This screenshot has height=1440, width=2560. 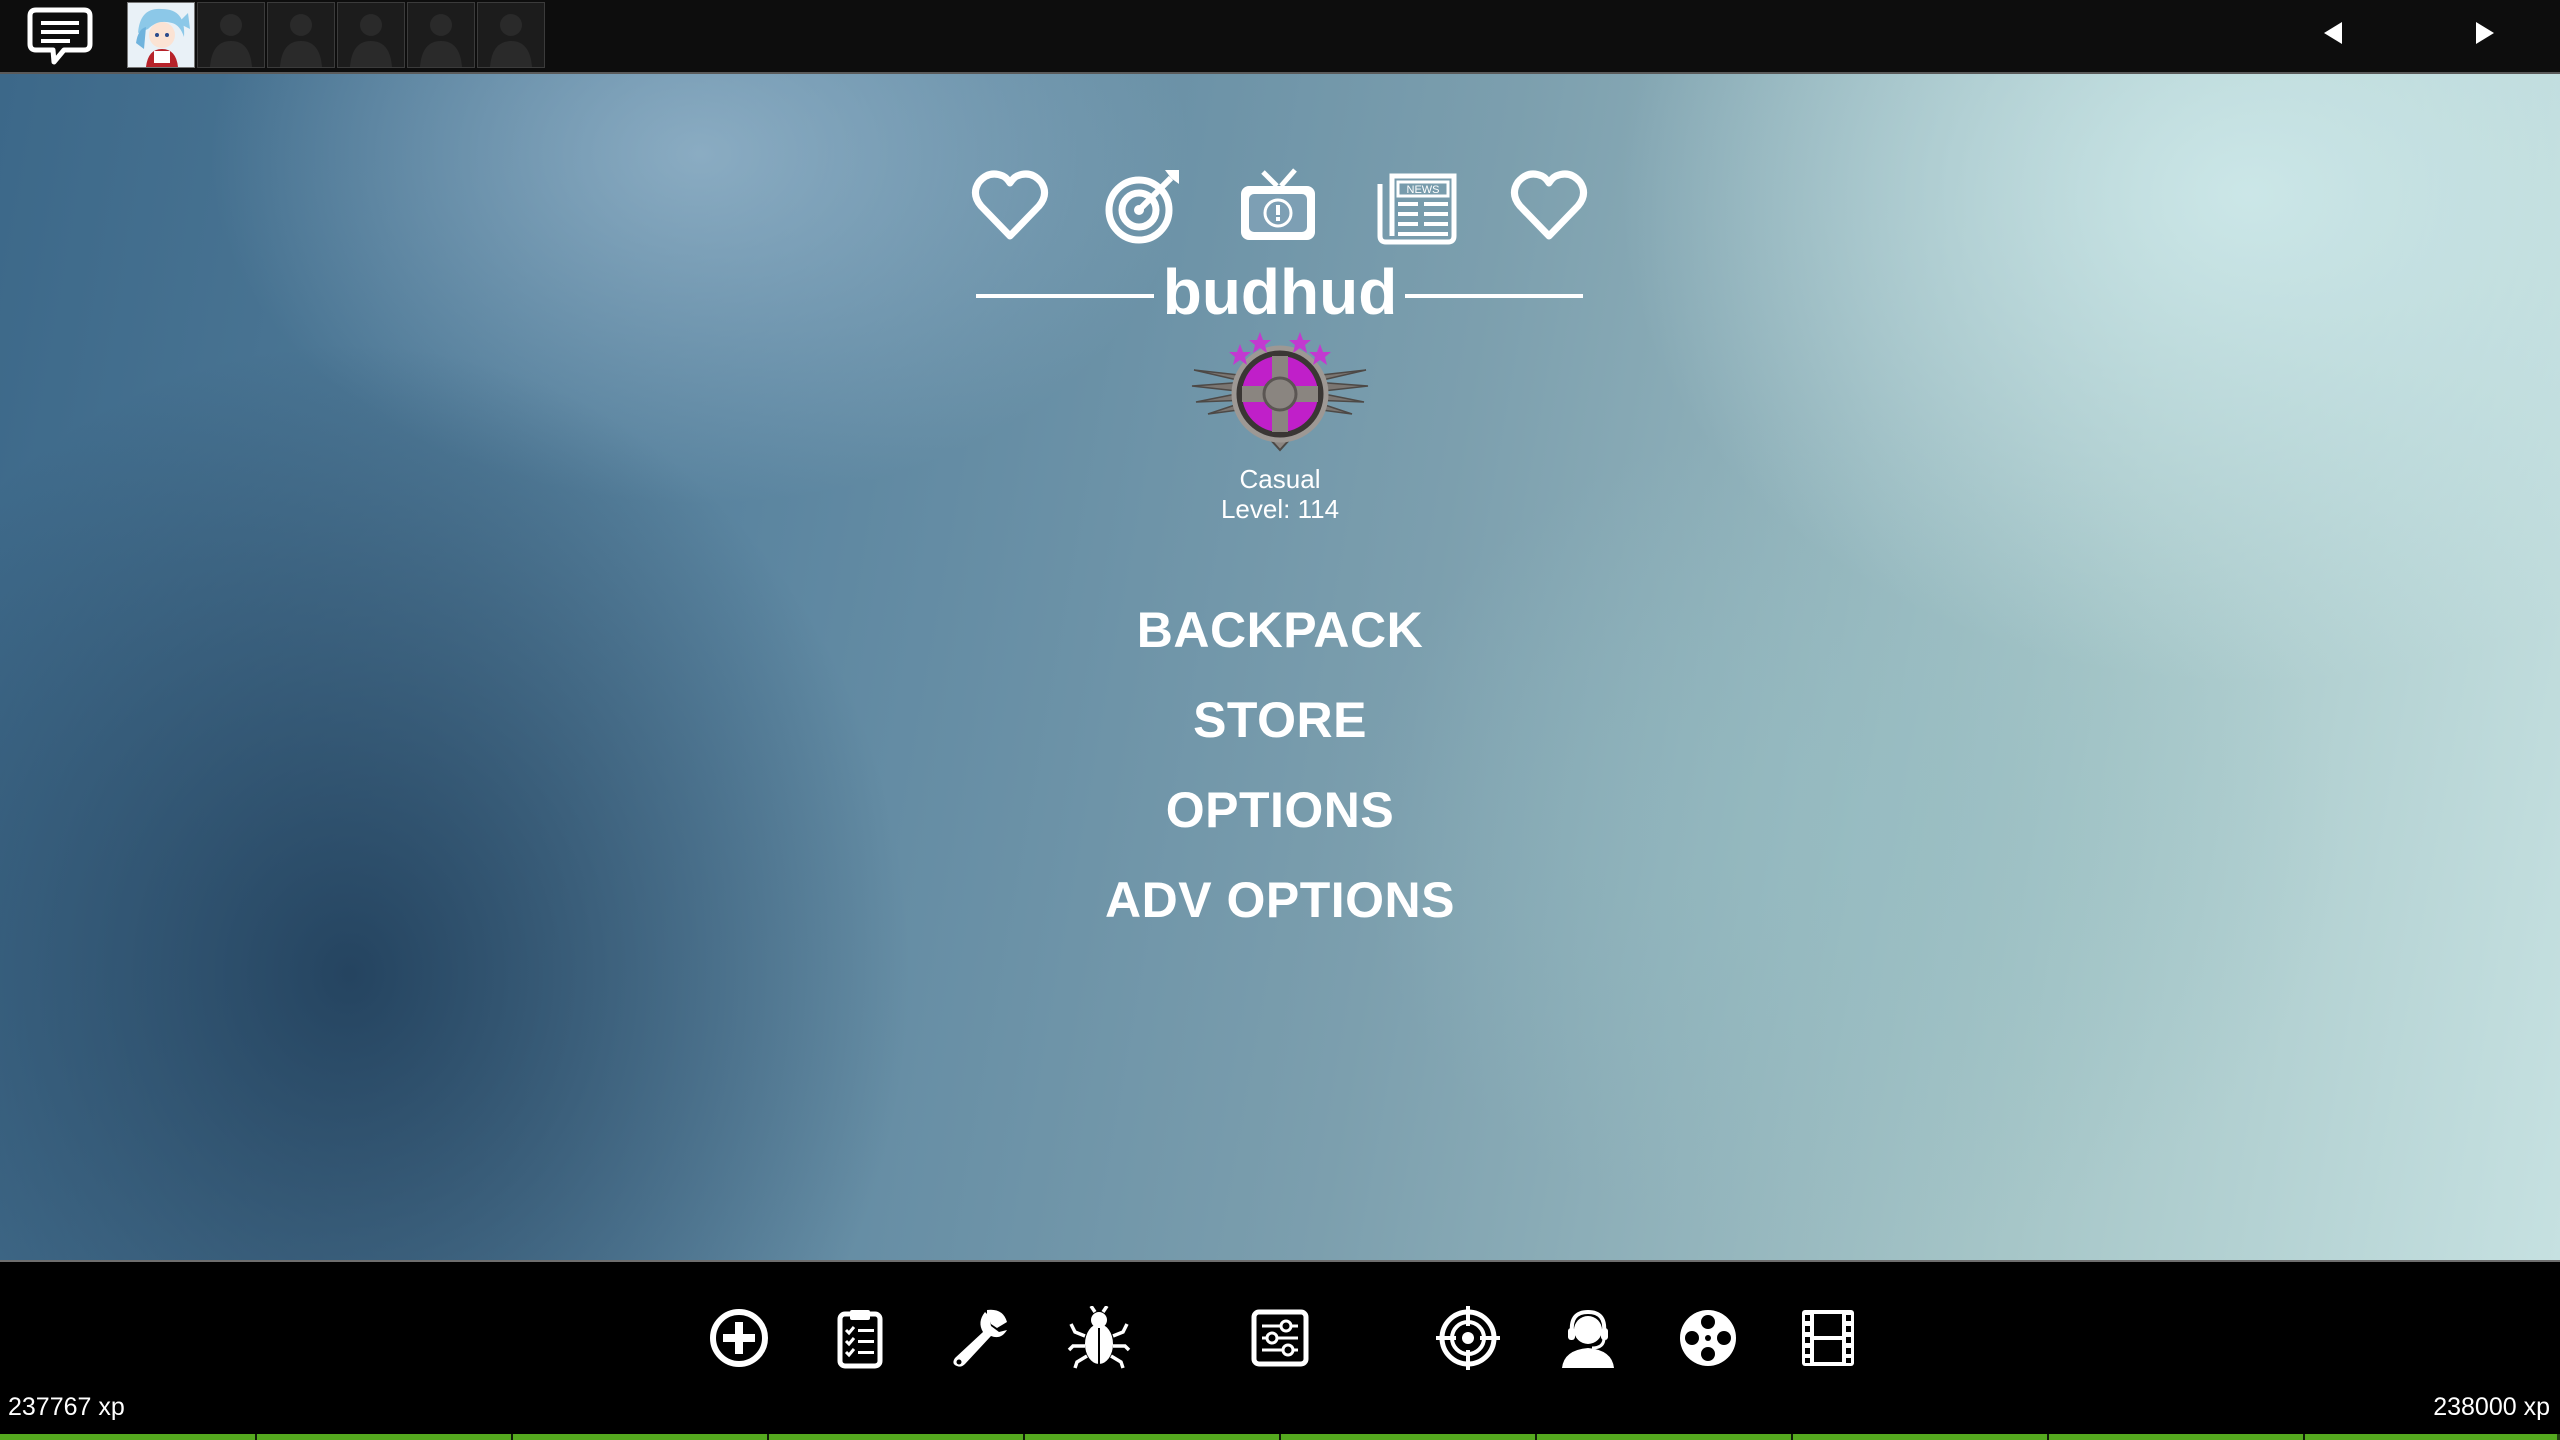 What do you see at coordinates (1280, 635) in the screenshot?
I see `menu-backpack-button: BACKPACK` at bounding box center [1280, 635].